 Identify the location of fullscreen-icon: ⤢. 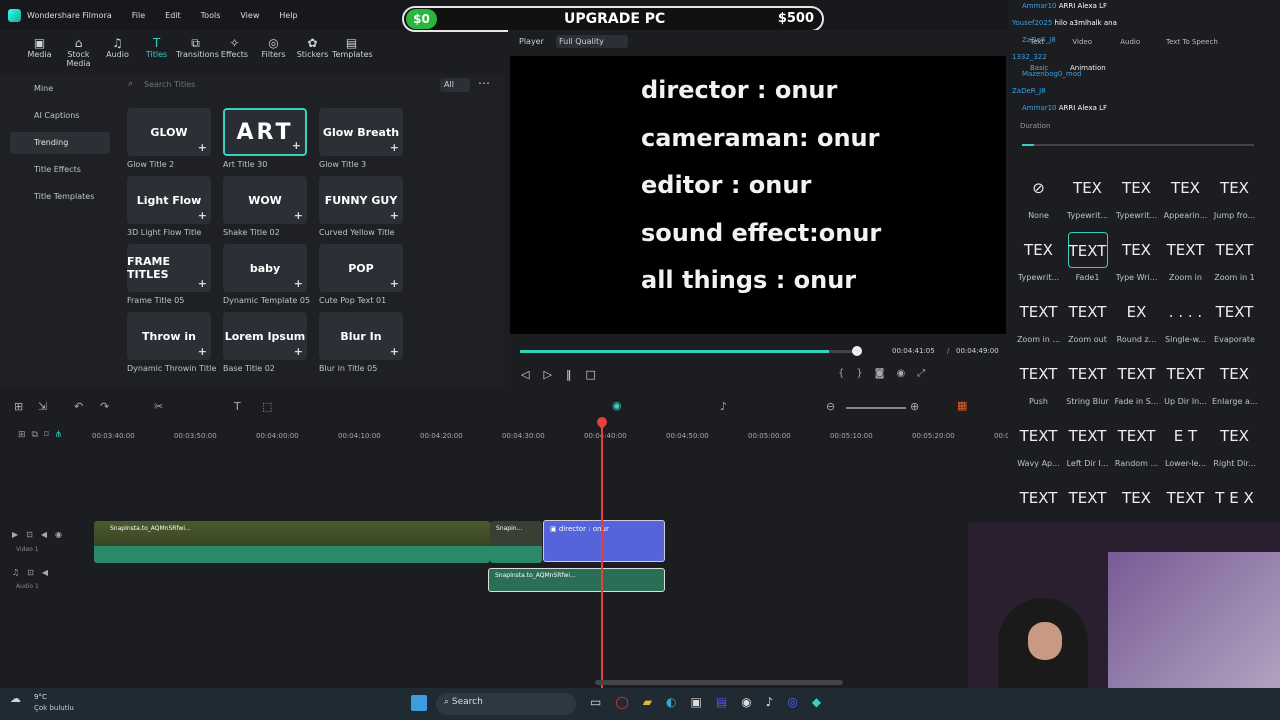
(927, 373).